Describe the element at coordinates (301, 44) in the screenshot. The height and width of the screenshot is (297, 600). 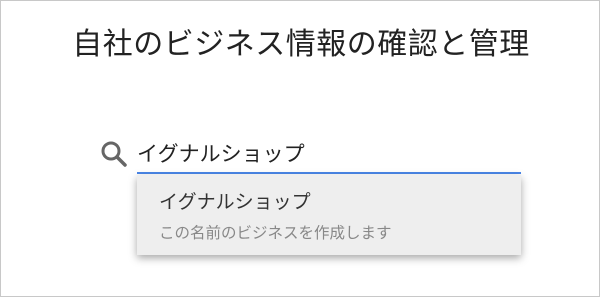
I see `page-title: 自社のビジネス情報の確認と管理` at that location.